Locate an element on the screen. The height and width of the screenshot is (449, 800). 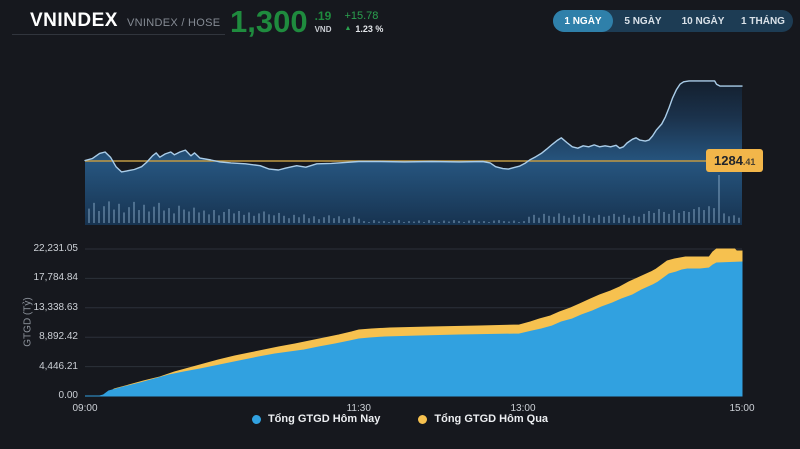
y-tick-label: 13,338.63 is located at coordinates (56, 307).